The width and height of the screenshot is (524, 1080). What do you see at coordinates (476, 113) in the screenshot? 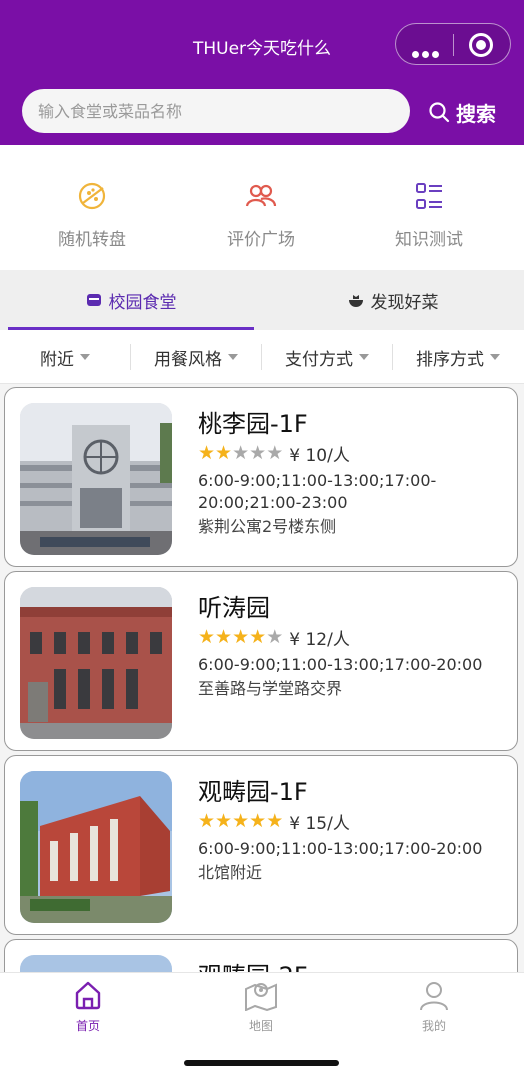
I see `search-button-label: 搜索` at bounding box center [476, 113].